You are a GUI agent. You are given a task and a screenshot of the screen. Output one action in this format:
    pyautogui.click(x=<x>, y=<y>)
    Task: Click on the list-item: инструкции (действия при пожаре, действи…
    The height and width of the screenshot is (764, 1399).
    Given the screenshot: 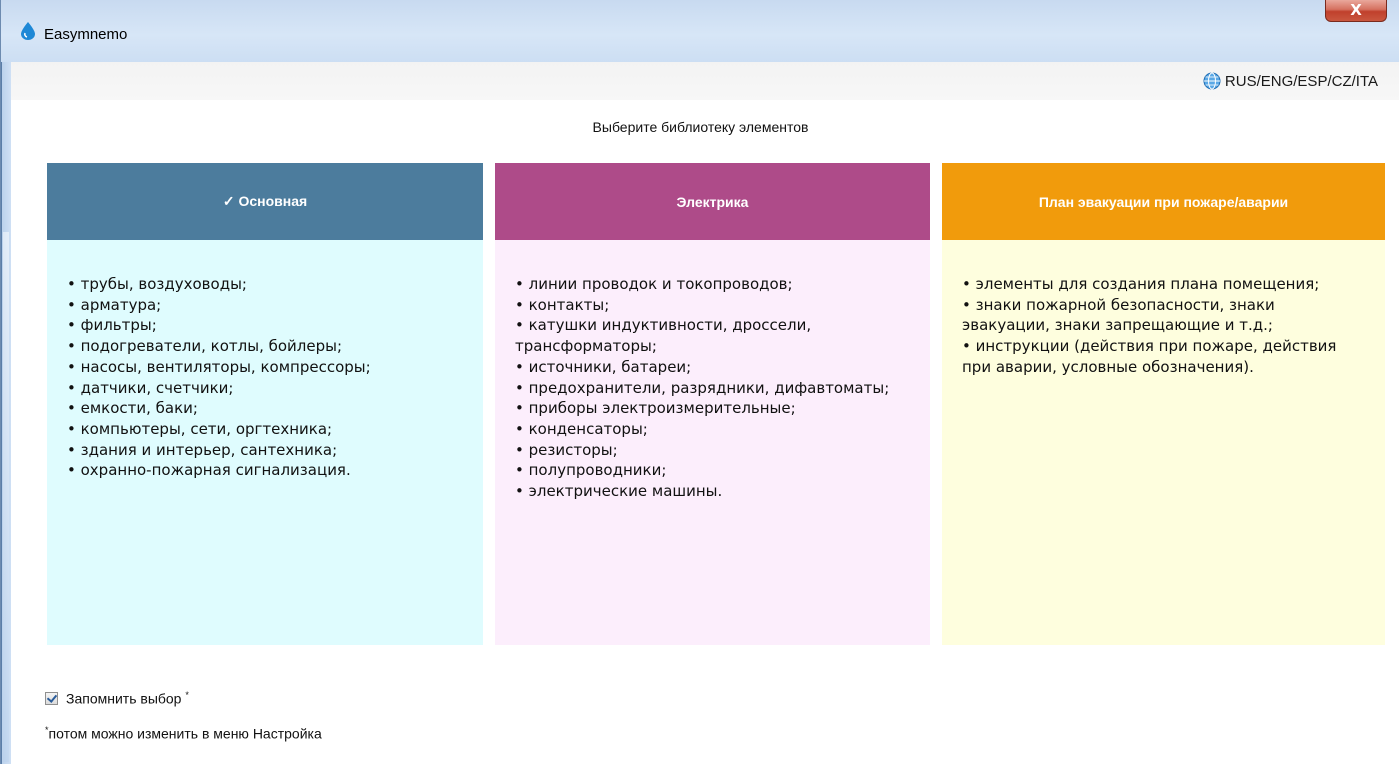 What is the action you would take?
    pyautogui.click(x=1163, y=356)
    